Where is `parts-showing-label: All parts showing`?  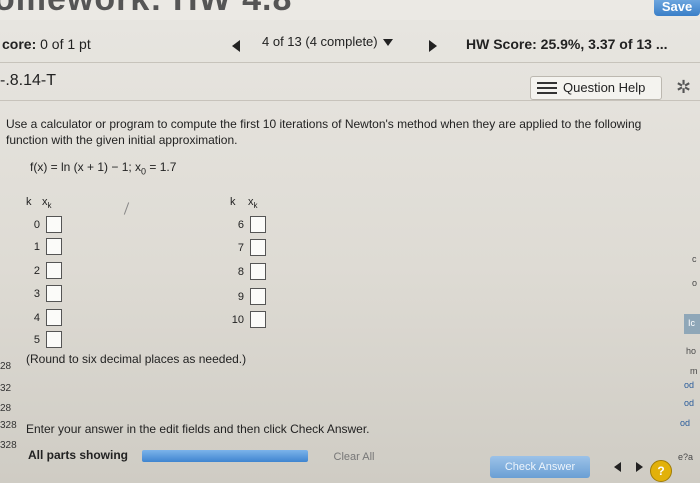
parts-showing-label: All parts showing is located at coordinates (78, 455).